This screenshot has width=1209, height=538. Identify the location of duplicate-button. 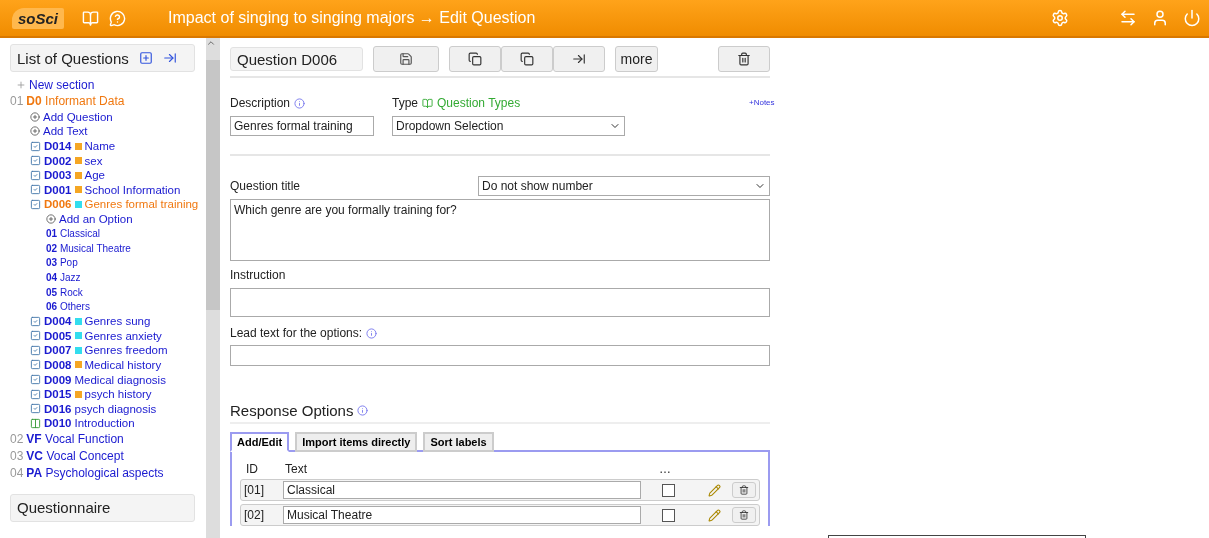
(527, 59).